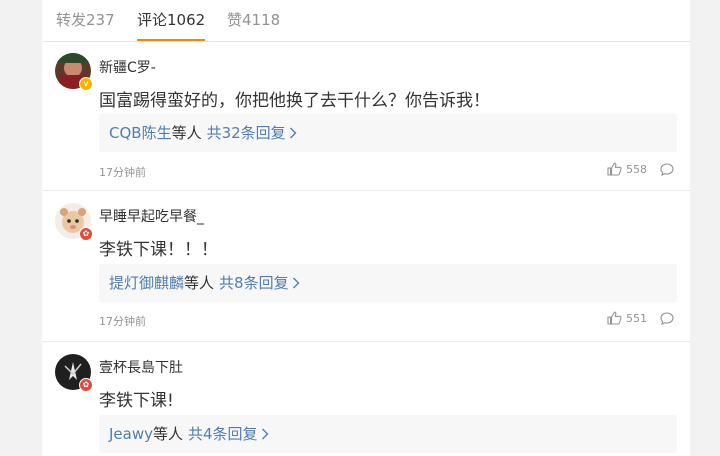  I want to click on like-button: 551, so click(627, 318).